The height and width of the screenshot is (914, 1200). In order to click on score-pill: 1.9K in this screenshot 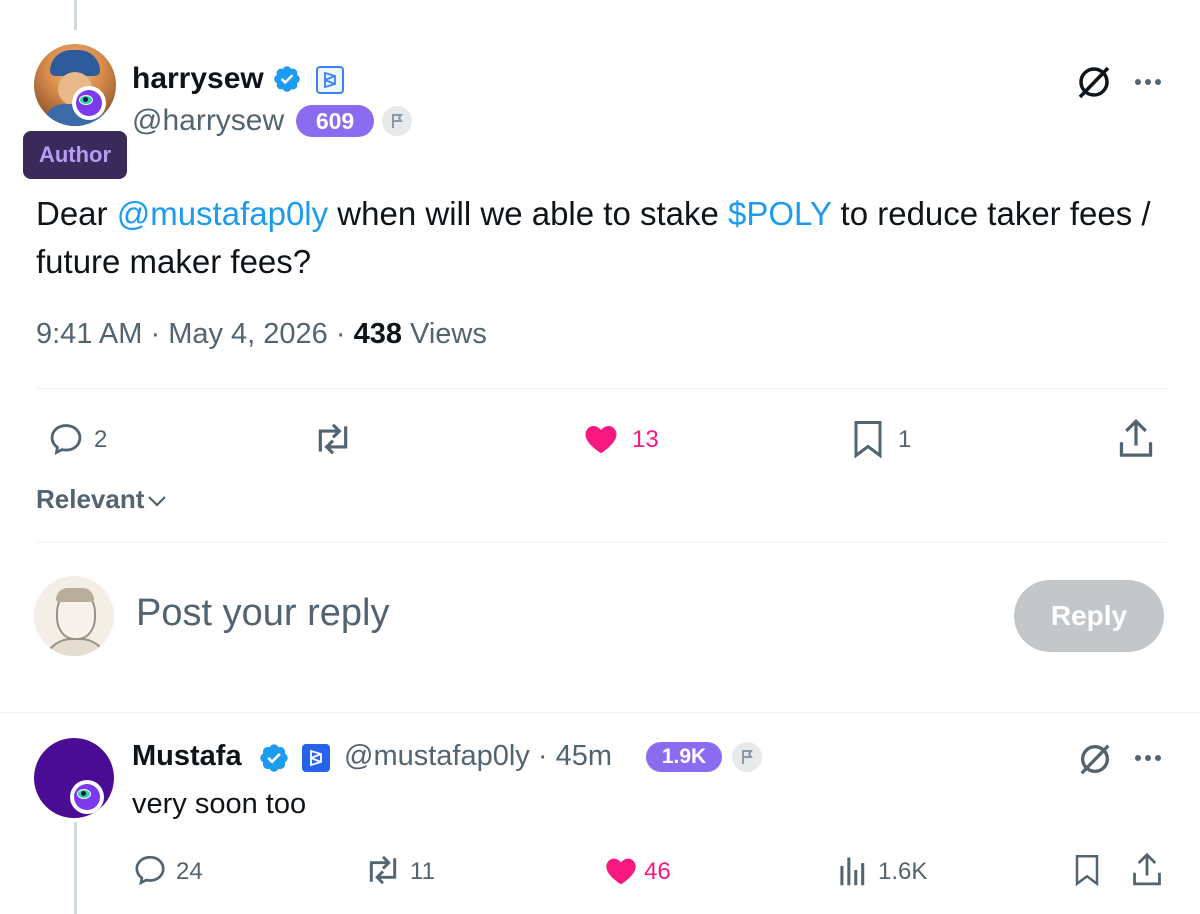, I will do `click(684, 757)`.